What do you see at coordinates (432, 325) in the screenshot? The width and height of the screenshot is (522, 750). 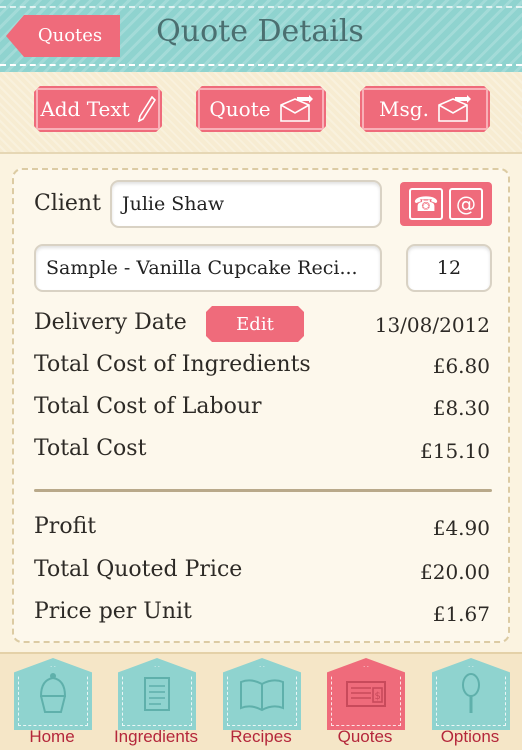 I see `delivery-date-value: 13/08/2012` at bounding box center [432, 325].